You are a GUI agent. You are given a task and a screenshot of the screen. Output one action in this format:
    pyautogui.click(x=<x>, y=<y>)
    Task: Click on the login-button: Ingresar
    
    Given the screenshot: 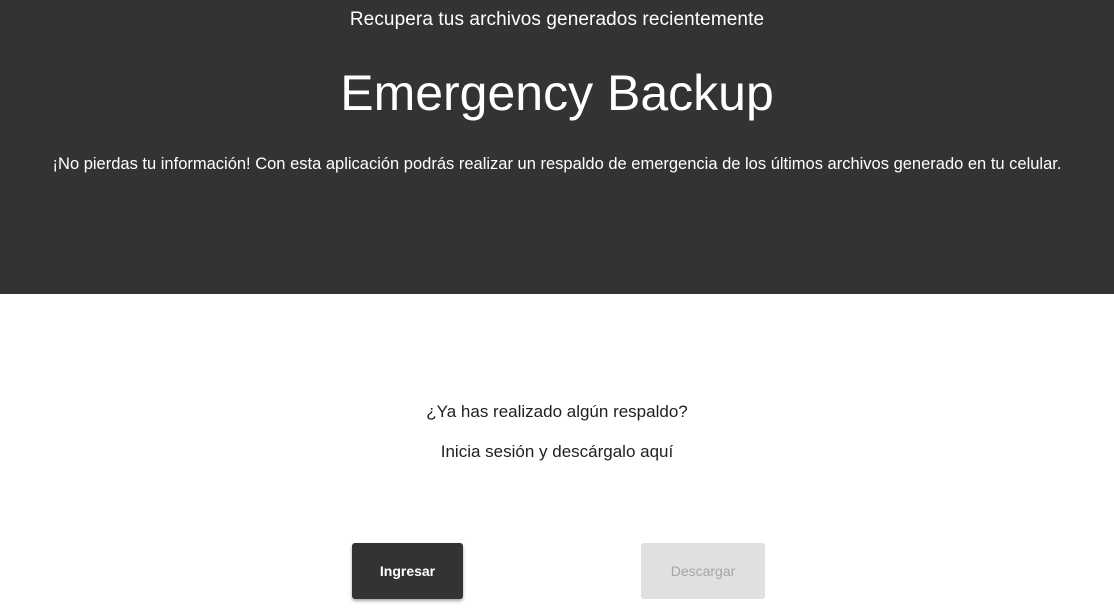 What is the action you would take?
    pyautogui.click(x=407, y=571)
    